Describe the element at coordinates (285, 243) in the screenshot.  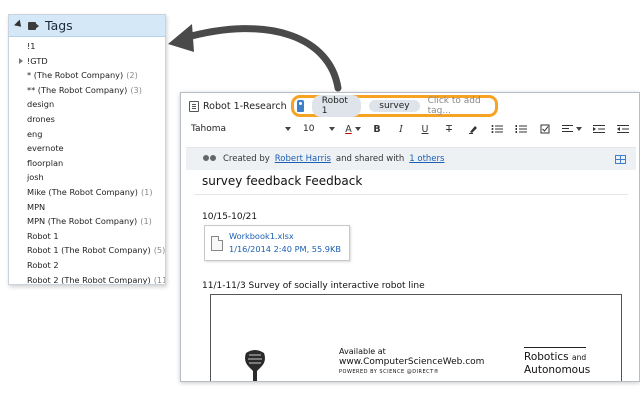
I see `attachment-info: Workbook1.xlsx 1/16/2014 2:40 PM, 55.9KB` at that location.